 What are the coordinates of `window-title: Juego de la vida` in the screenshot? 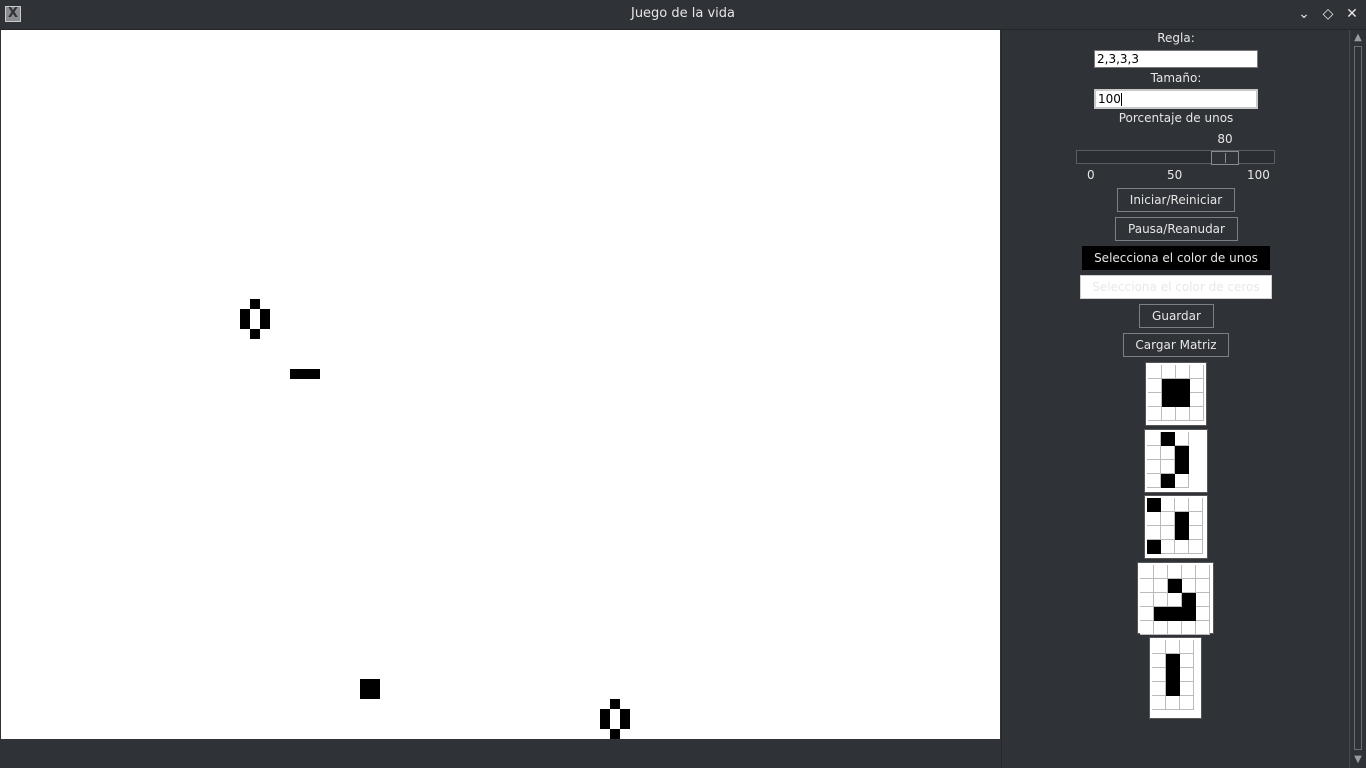 It's located at (683, 13).